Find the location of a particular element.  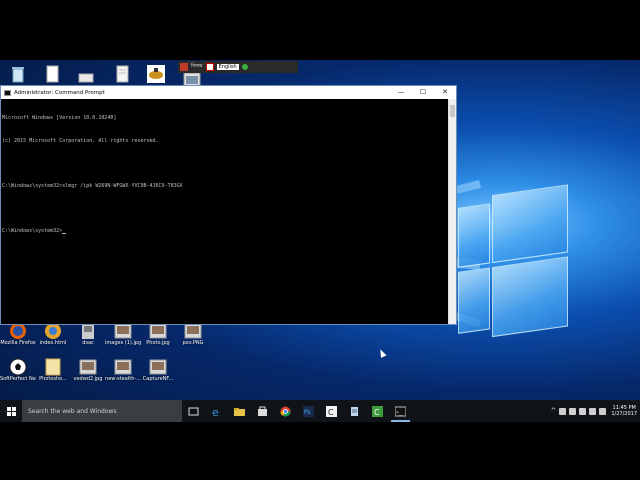

svg-text: Ps is located at coordinates (307, 412).